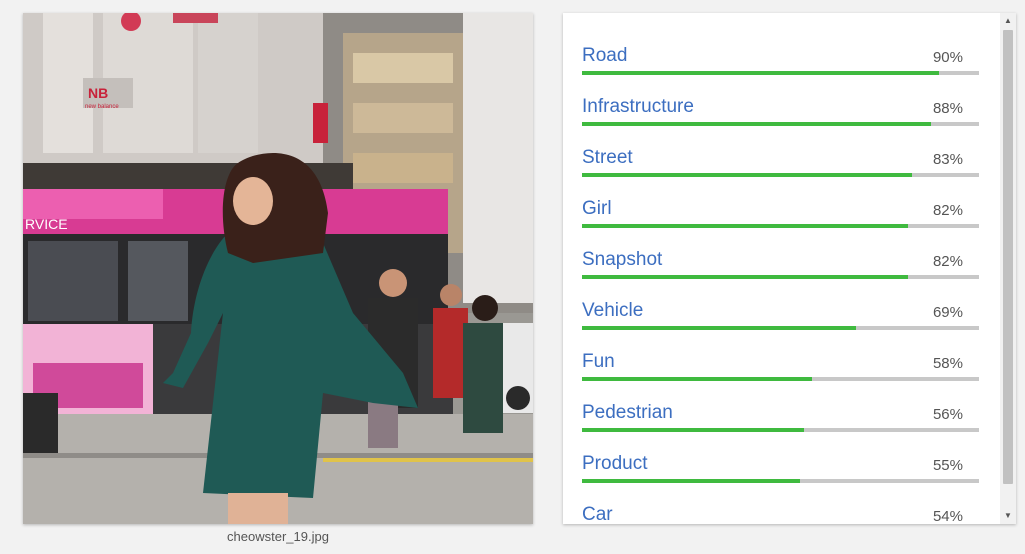 The height and width of the screenshot is (554, 1025). Describe the element at coordinates (947, 465) in the screenshot. I see `label-score: 55%` at that location.